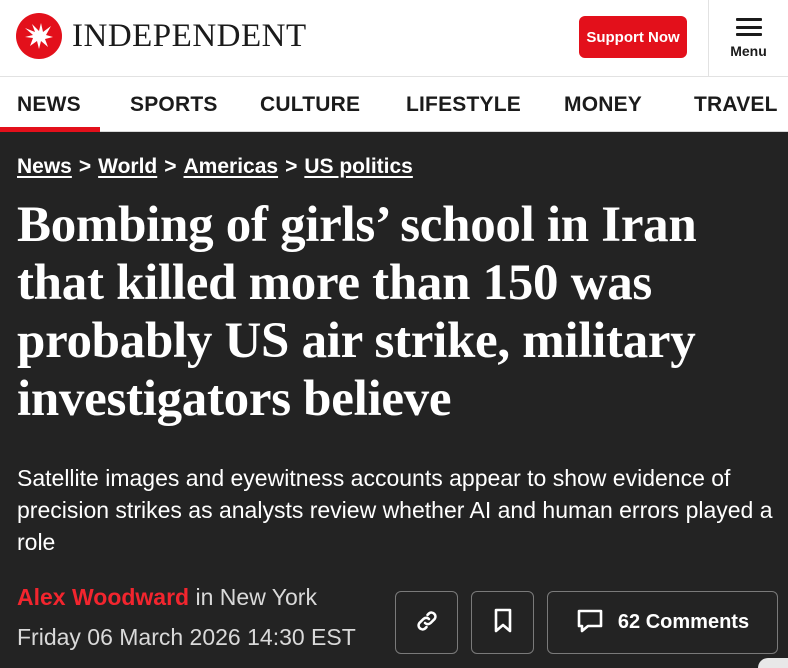 This screenshot has height=668, width=788. Describe the element at coordinates (773, 663) in the screenshot. I see `scroll-edge` at that location.